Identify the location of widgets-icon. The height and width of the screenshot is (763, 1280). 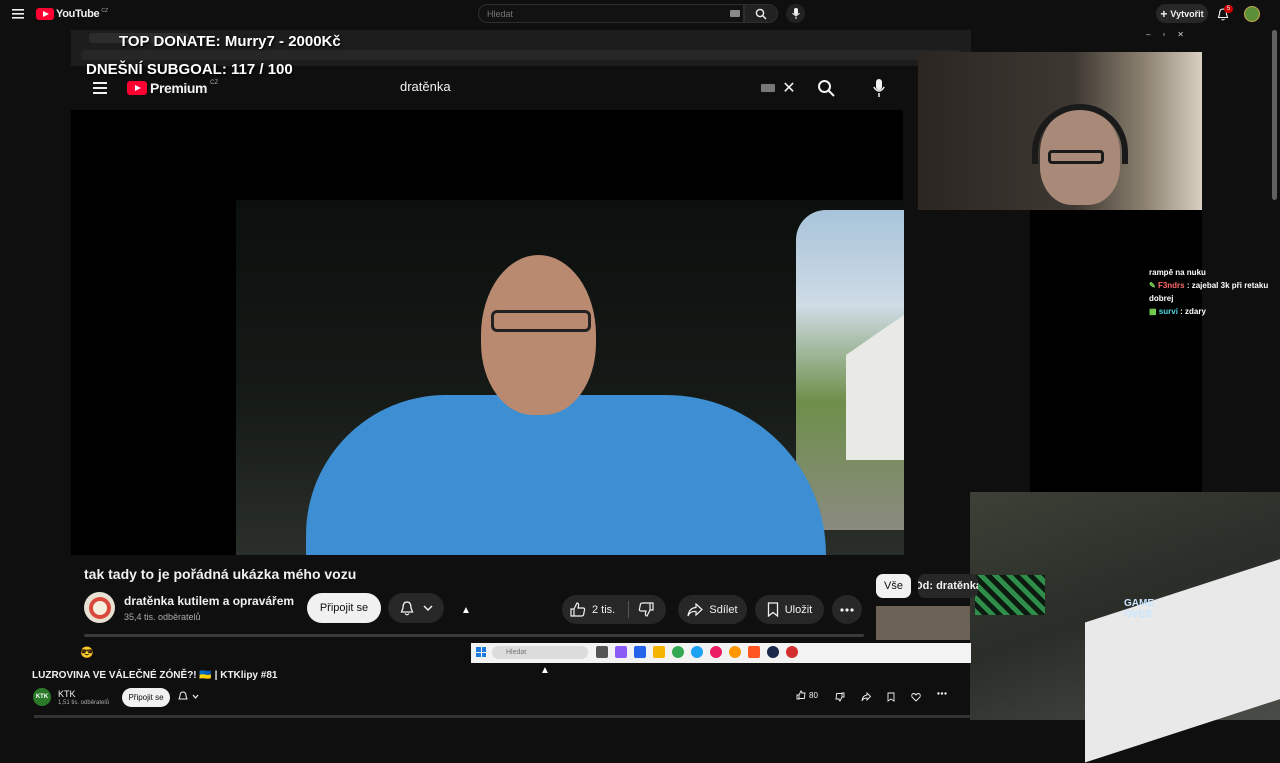
(621, 652).